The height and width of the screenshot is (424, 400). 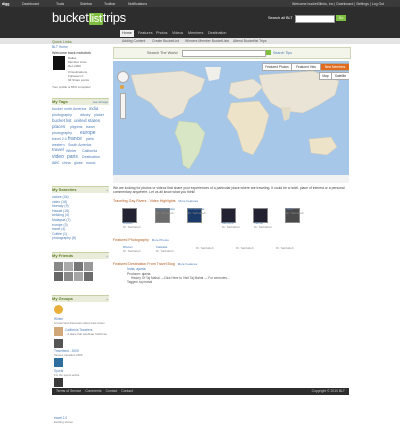 What do you see at coordinates (161, 33) in the screenshot?
I see `tab-photos: Photos` at bounding box center [161, 33].